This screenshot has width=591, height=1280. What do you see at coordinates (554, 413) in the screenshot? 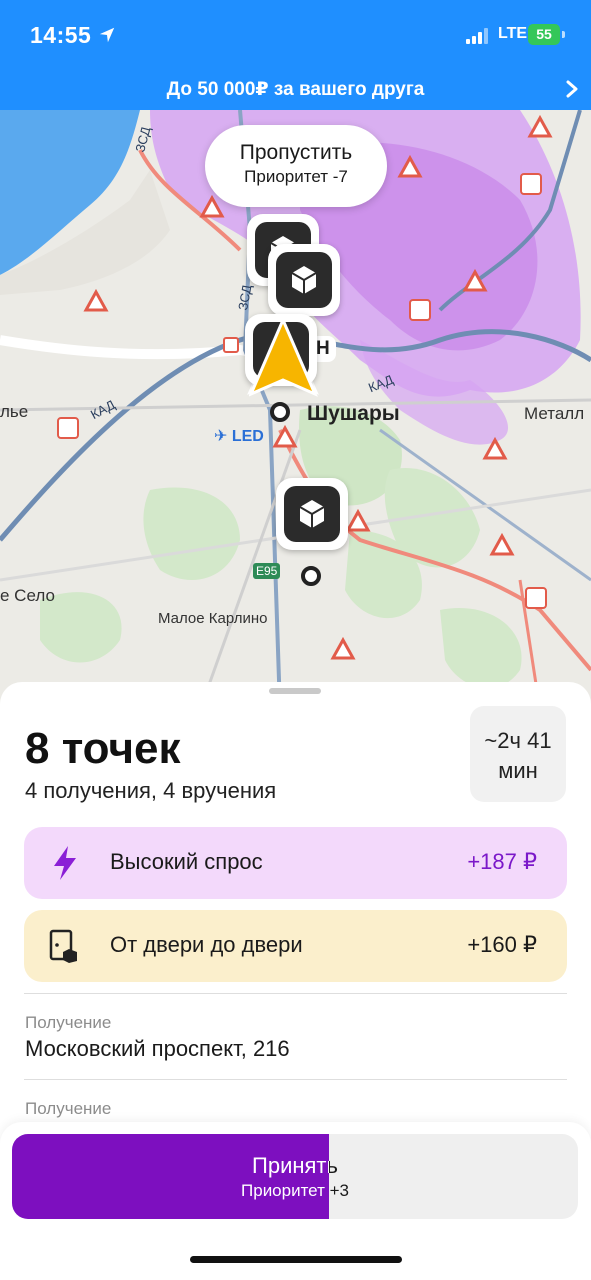
I see `map-label-metall: Металл` at bounding box center [554, 413].